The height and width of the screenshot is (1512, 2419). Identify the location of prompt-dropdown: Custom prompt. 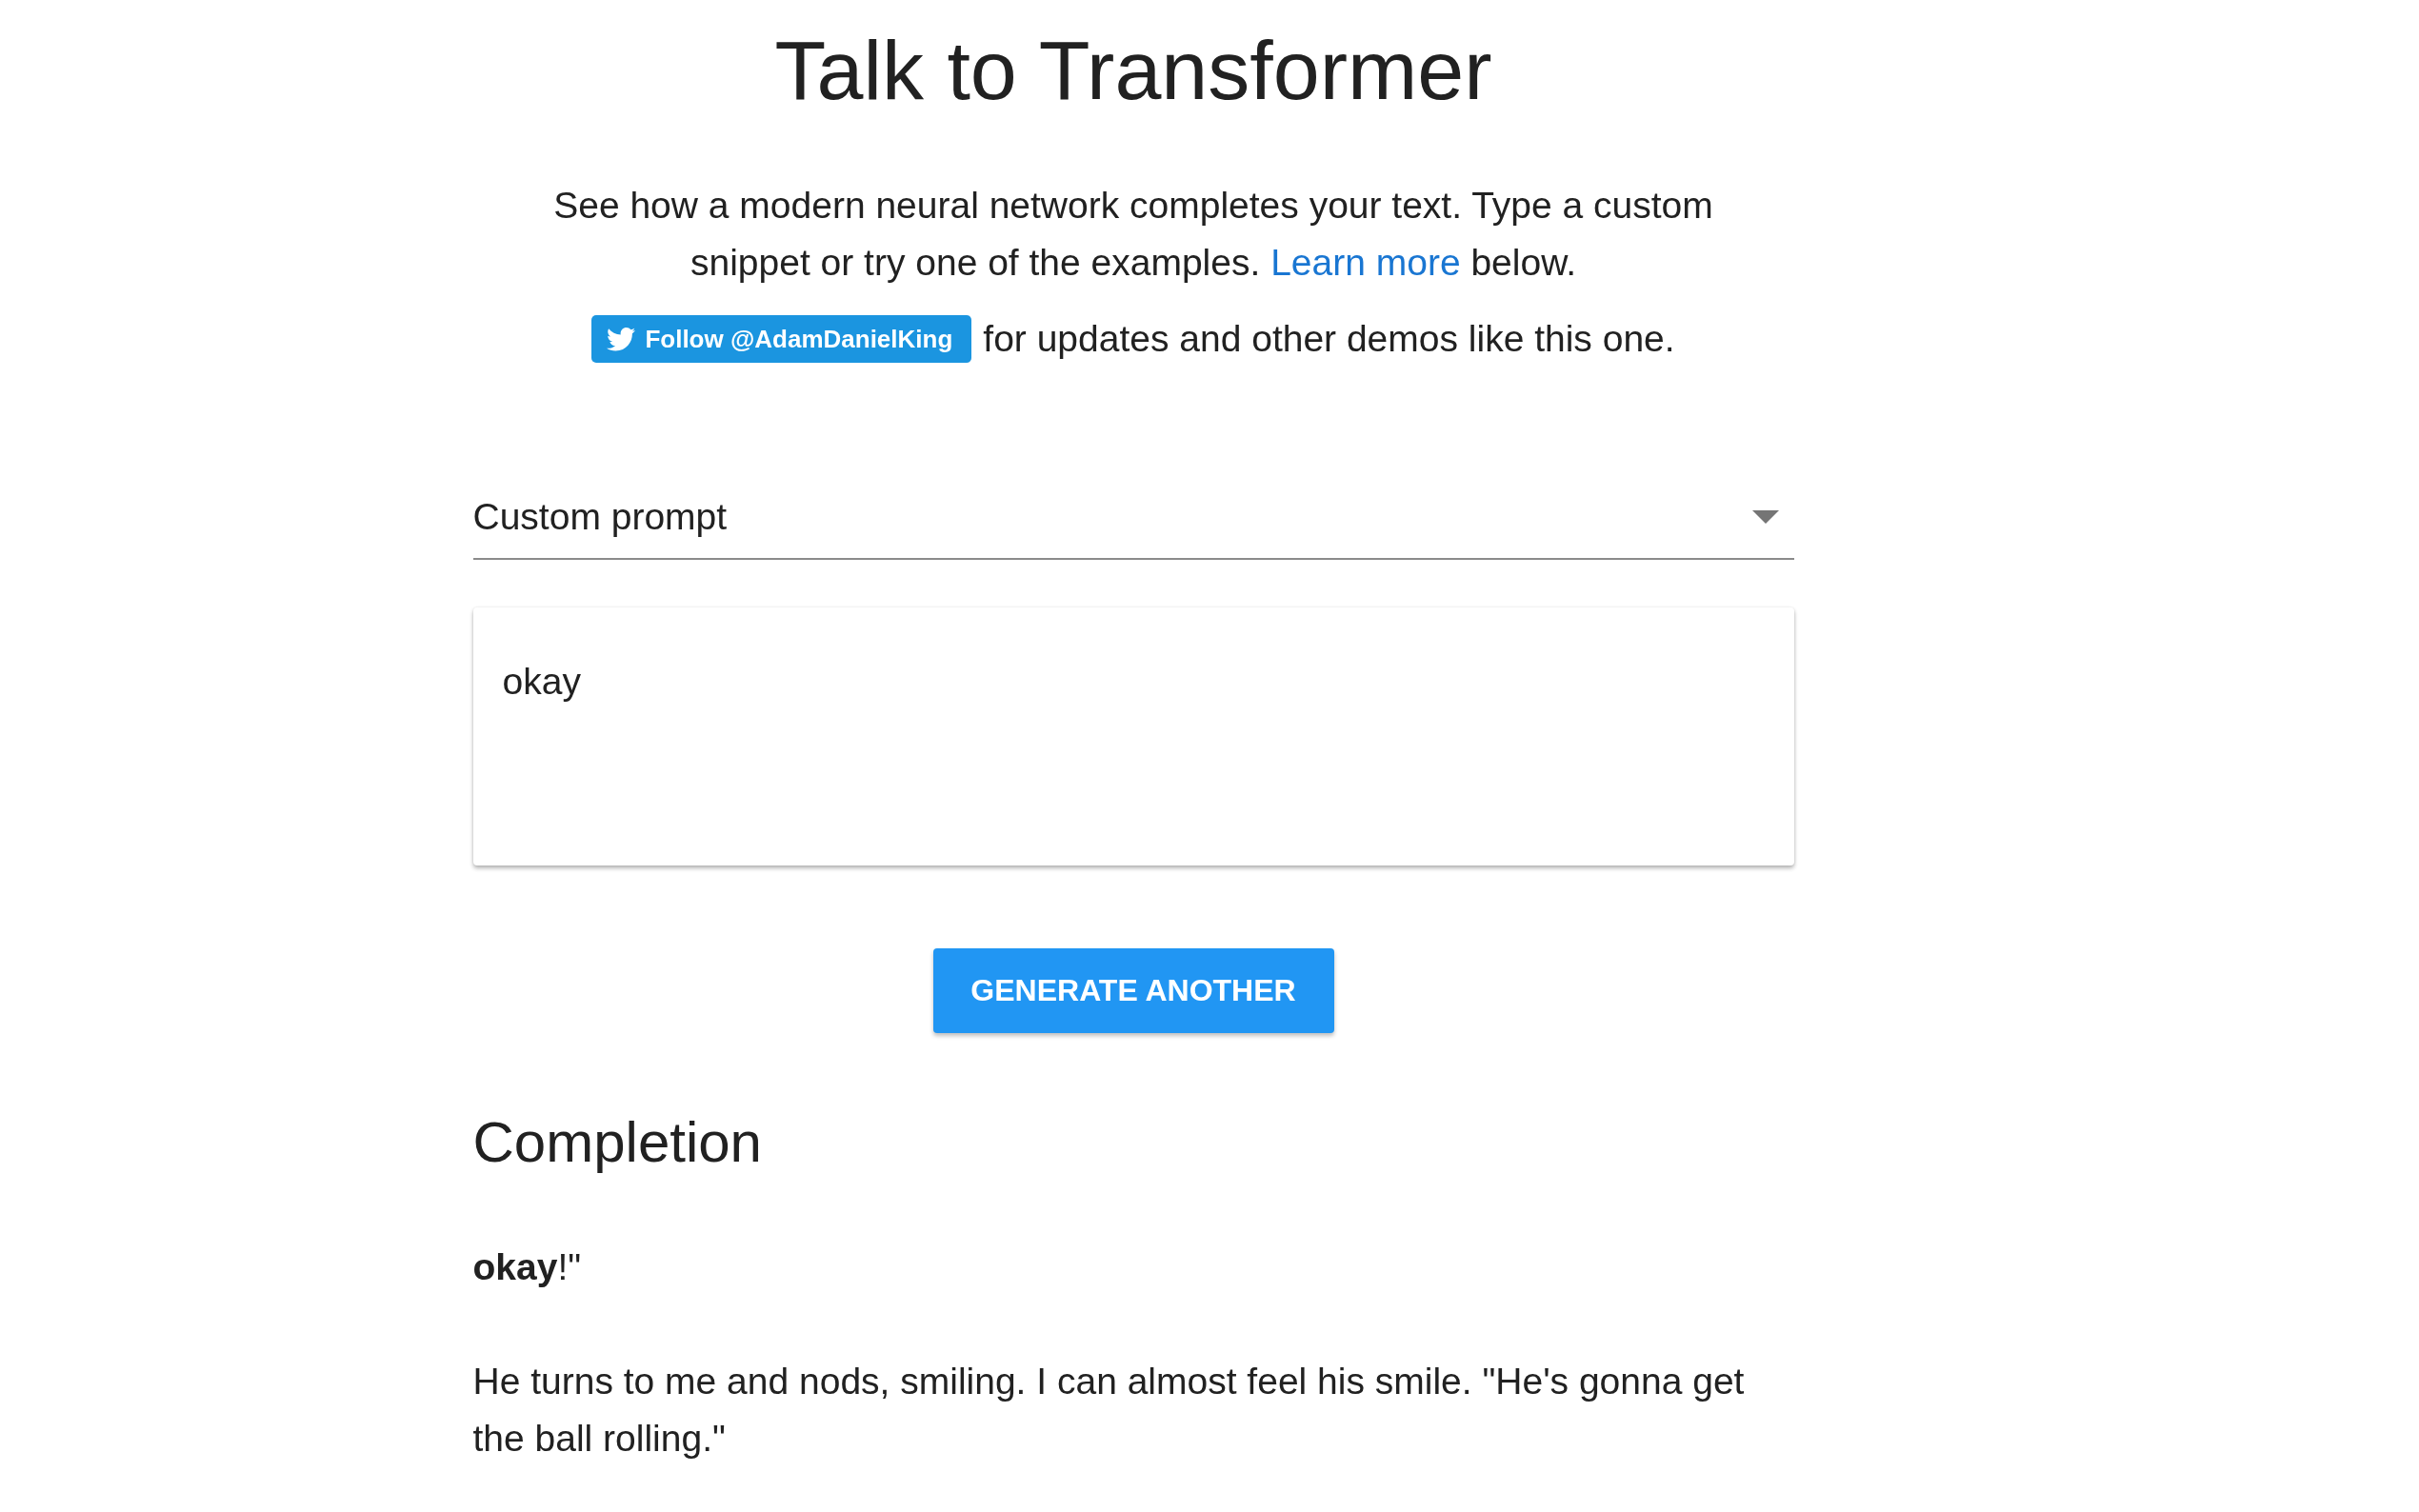
(1133, 520).